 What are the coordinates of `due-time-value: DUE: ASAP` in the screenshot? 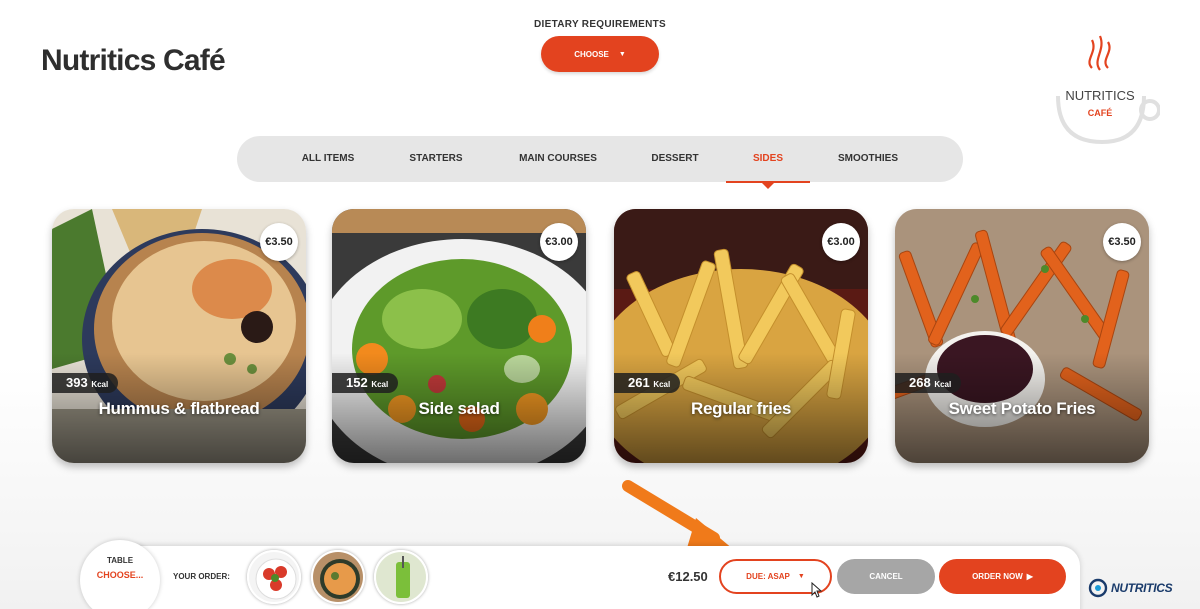 It's located at (768, 576).